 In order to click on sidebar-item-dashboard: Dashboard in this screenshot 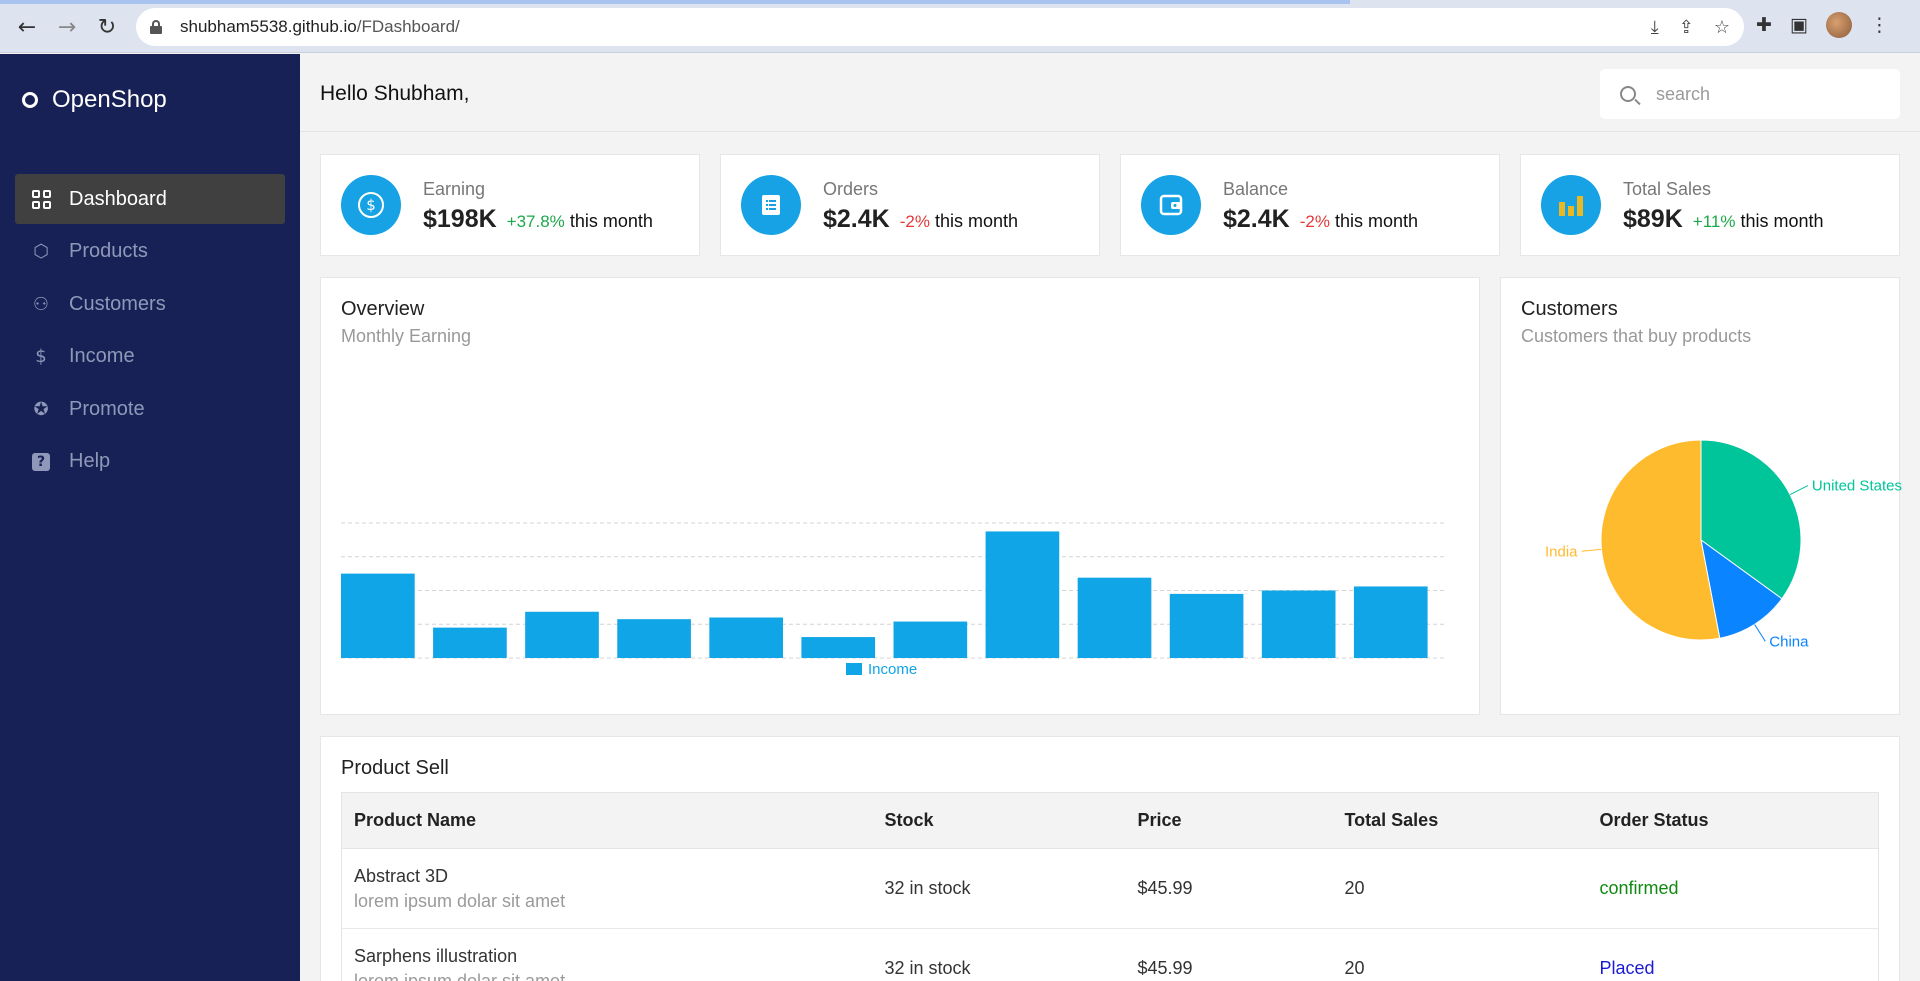, I will do `click(150, 199)`.